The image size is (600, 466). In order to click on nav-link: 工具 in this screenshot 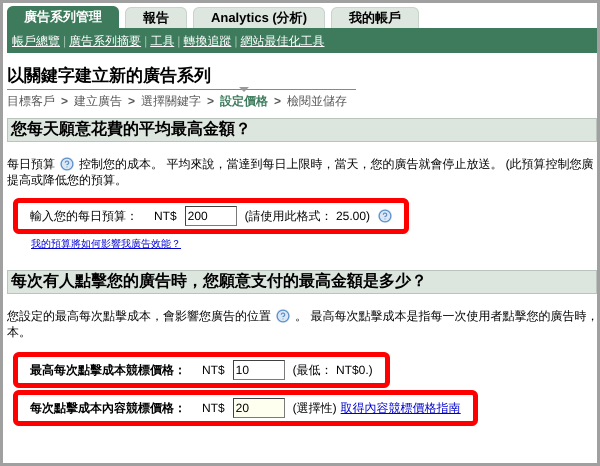, I will do `click(162, 41)`.